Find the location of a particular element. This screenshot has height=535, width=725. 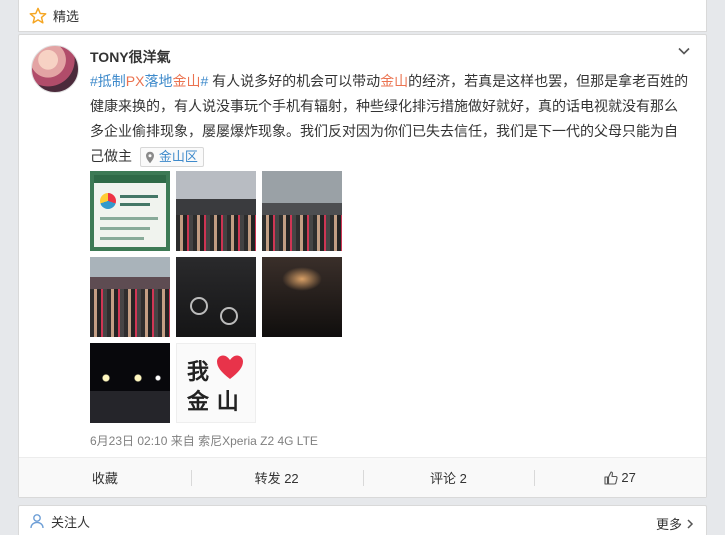

keyword-link: PX is located at coordinates (135, 81).